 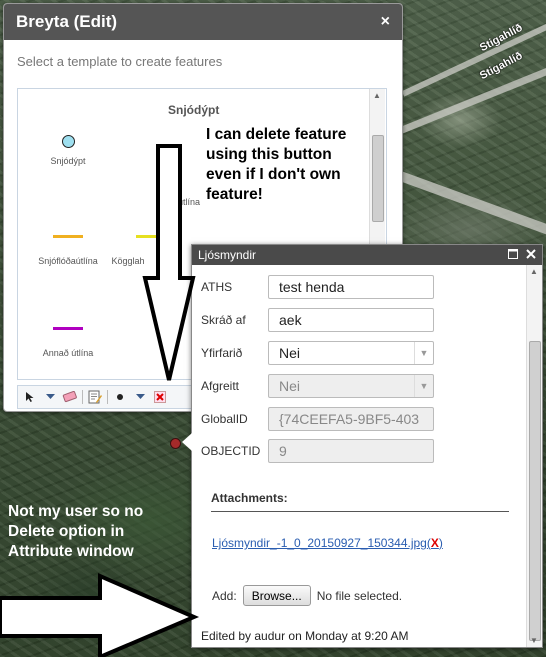 I want to click on template-instruction: Select a template to create features, so click(x=120, y=61).